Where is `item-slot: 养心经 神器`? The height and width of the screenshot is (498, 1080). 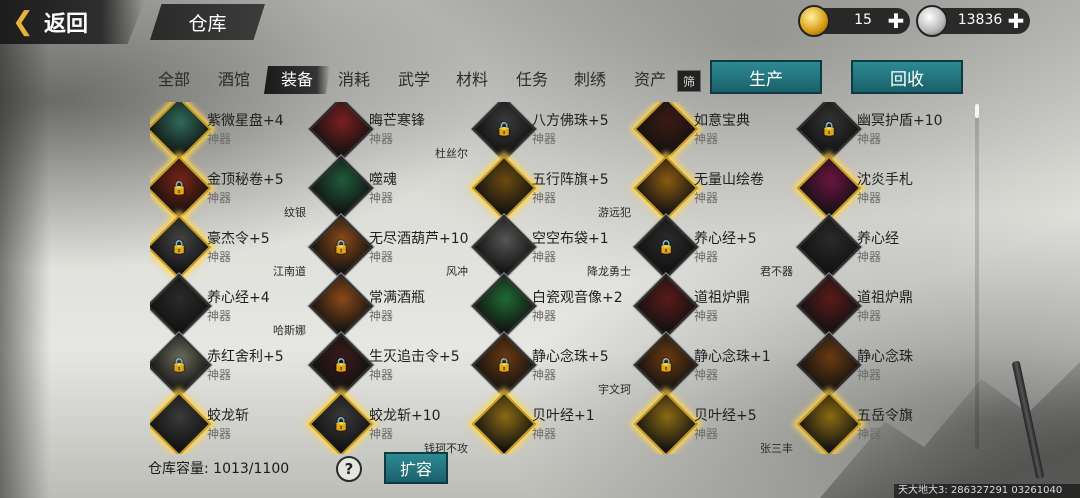
item-slot: 养心经 神器 is located at coordinates (878, 247).